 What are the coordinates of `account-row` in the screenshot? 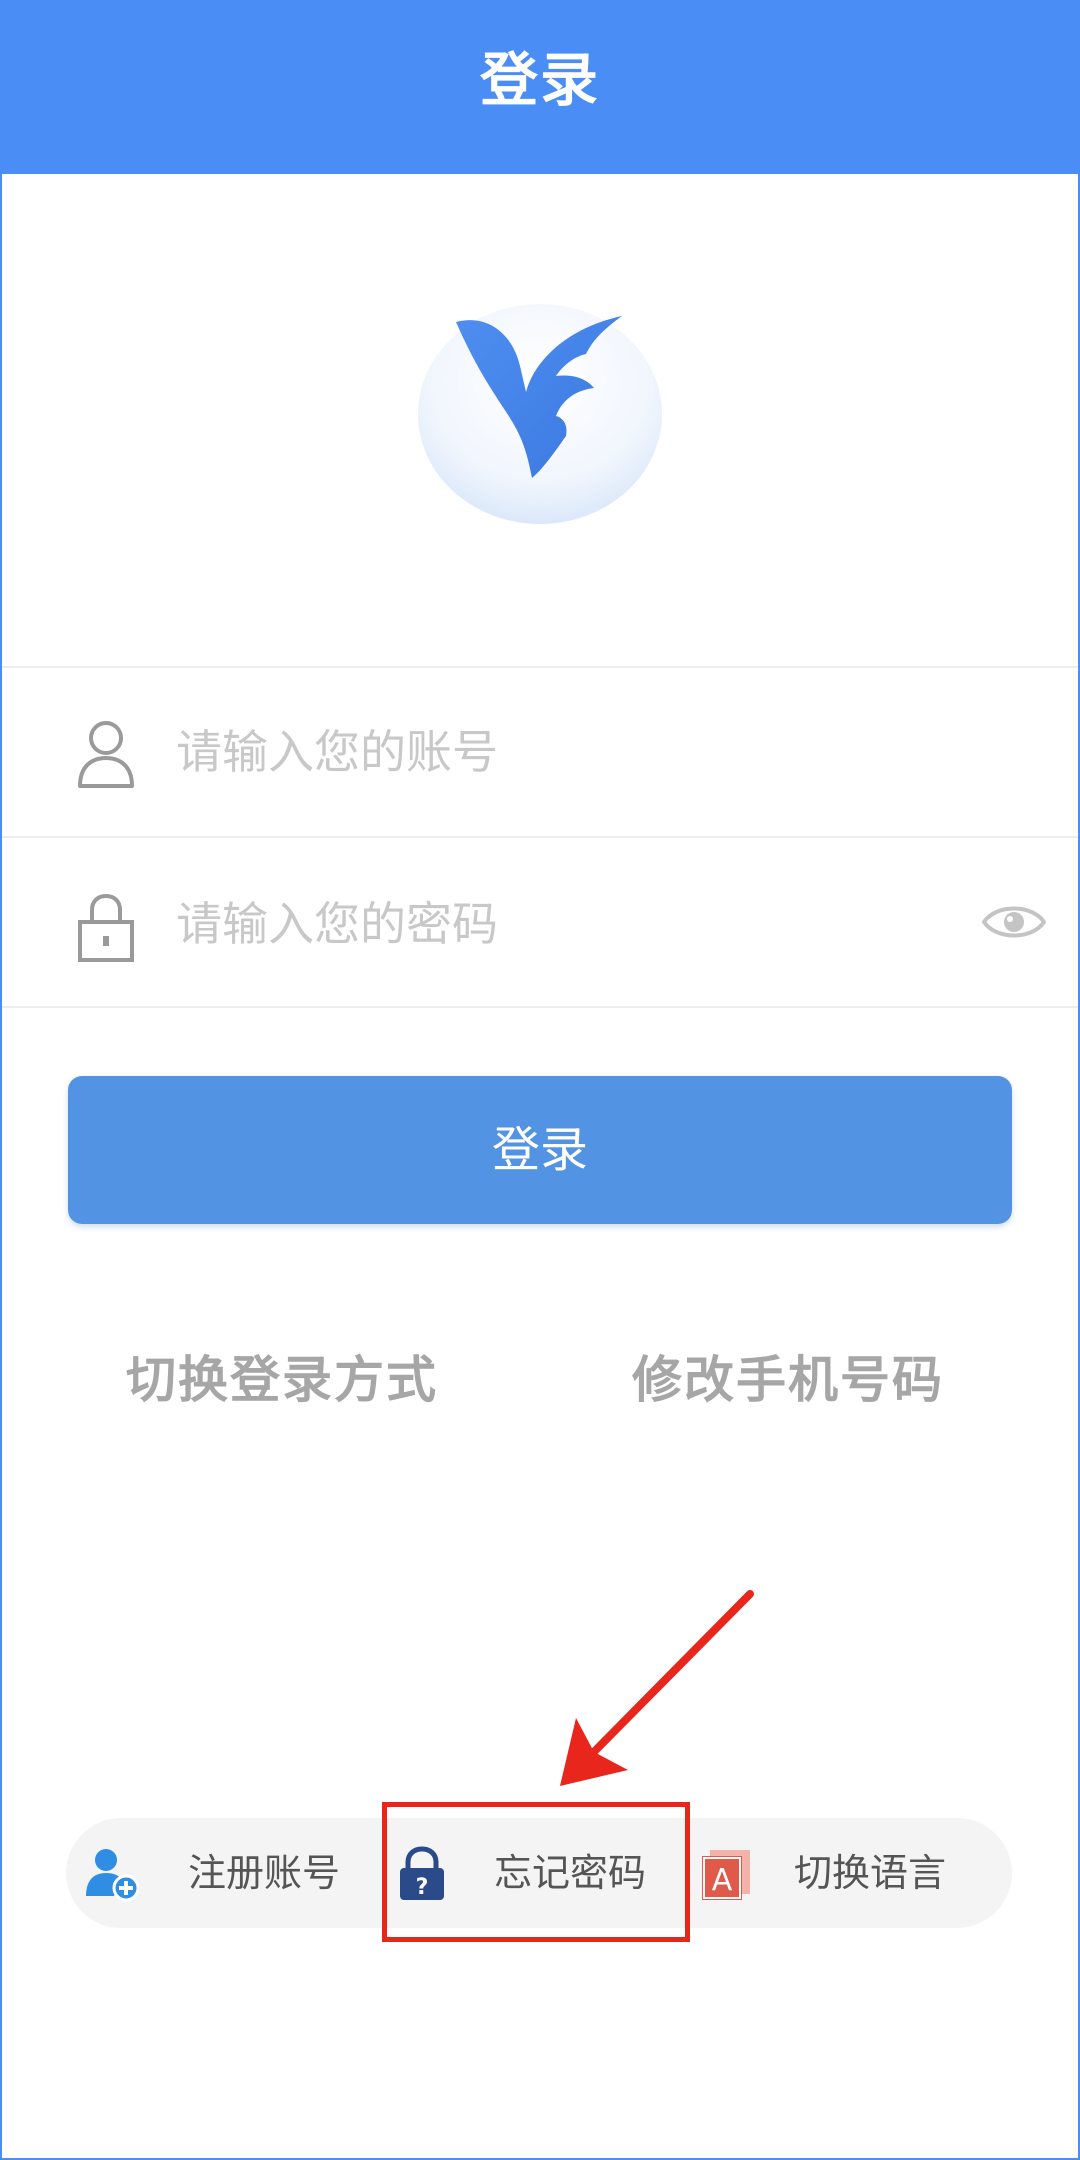 It's located at (540, 752).